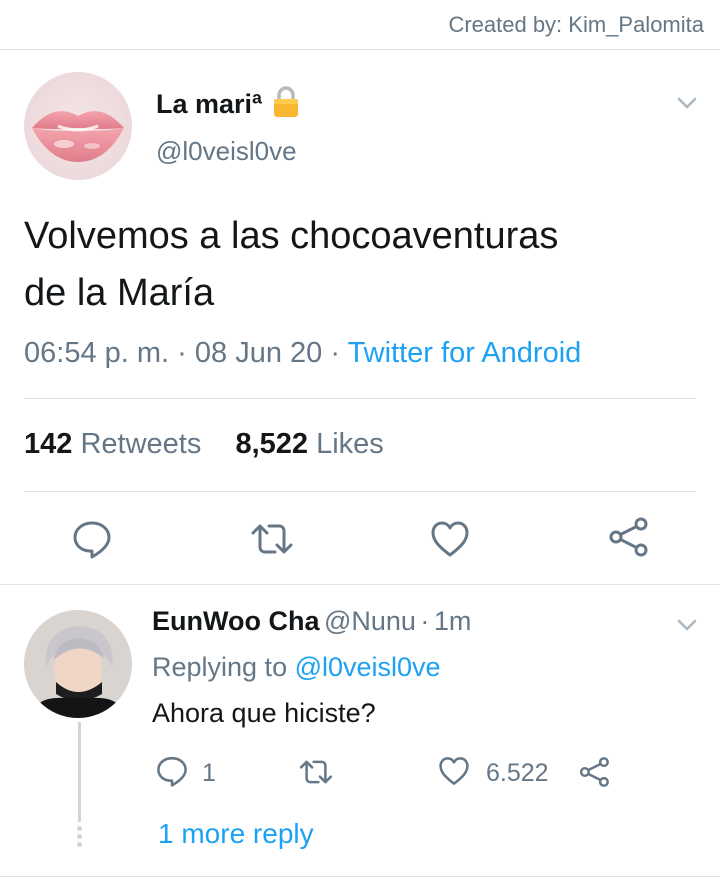 The height and width of the screenshot is (889, 720). I want to click on reply-author-avatar, so click(78, 664).